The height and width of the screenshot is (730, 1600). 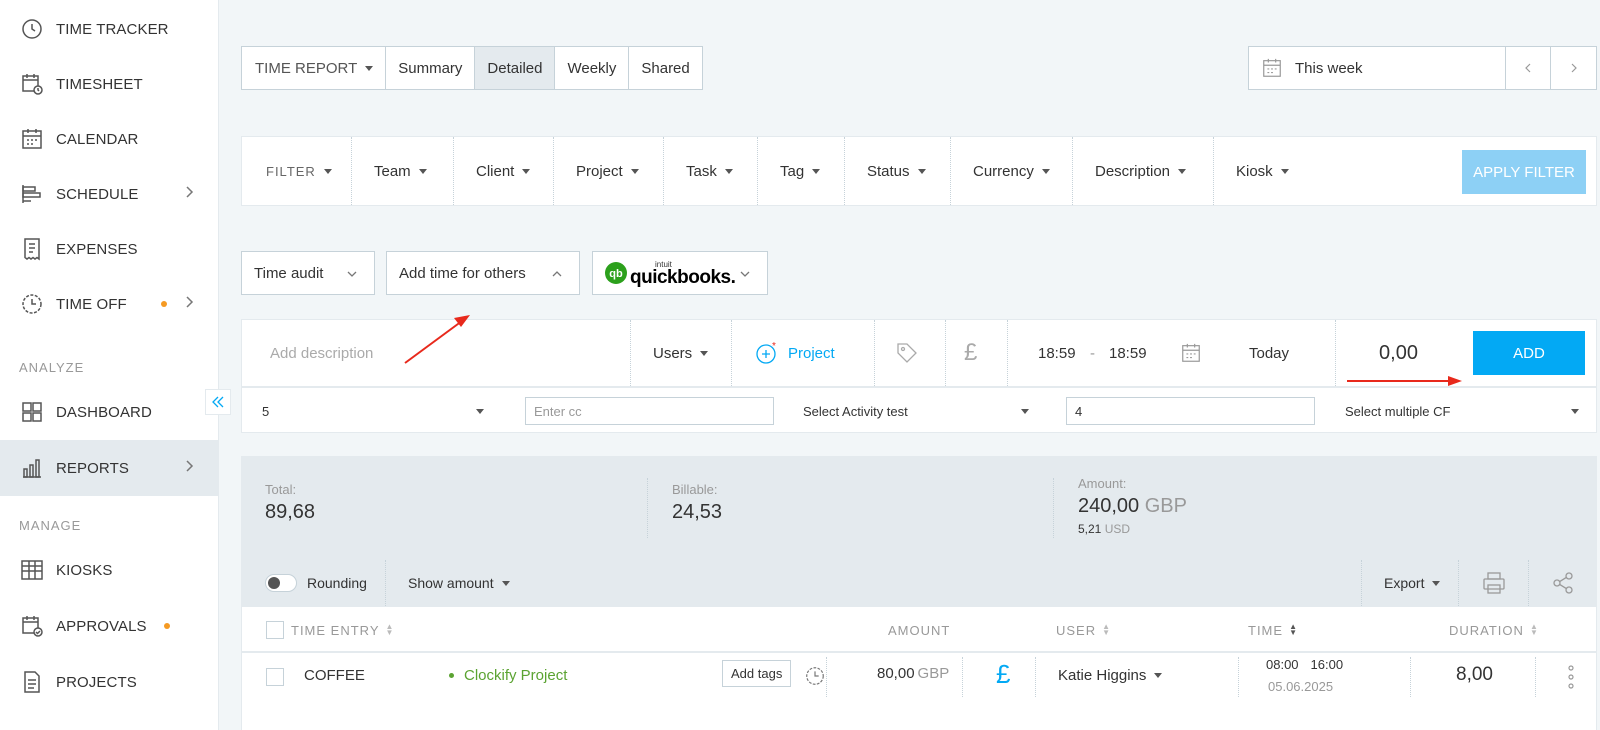 I want to click on sidebar-item-reports: REPORTS, so click(x=109, y=468).